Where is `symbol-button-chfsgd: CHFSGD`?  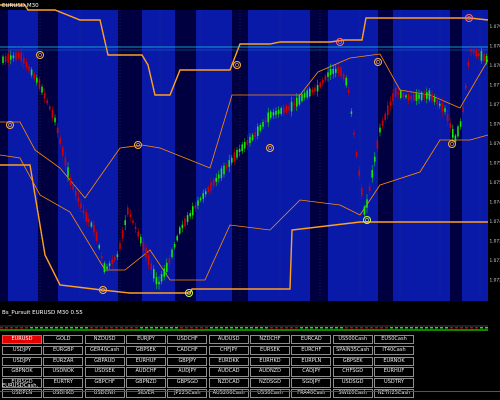 symbol-button-chfsgd: CHFSGD is located at coordinates (352, 372).